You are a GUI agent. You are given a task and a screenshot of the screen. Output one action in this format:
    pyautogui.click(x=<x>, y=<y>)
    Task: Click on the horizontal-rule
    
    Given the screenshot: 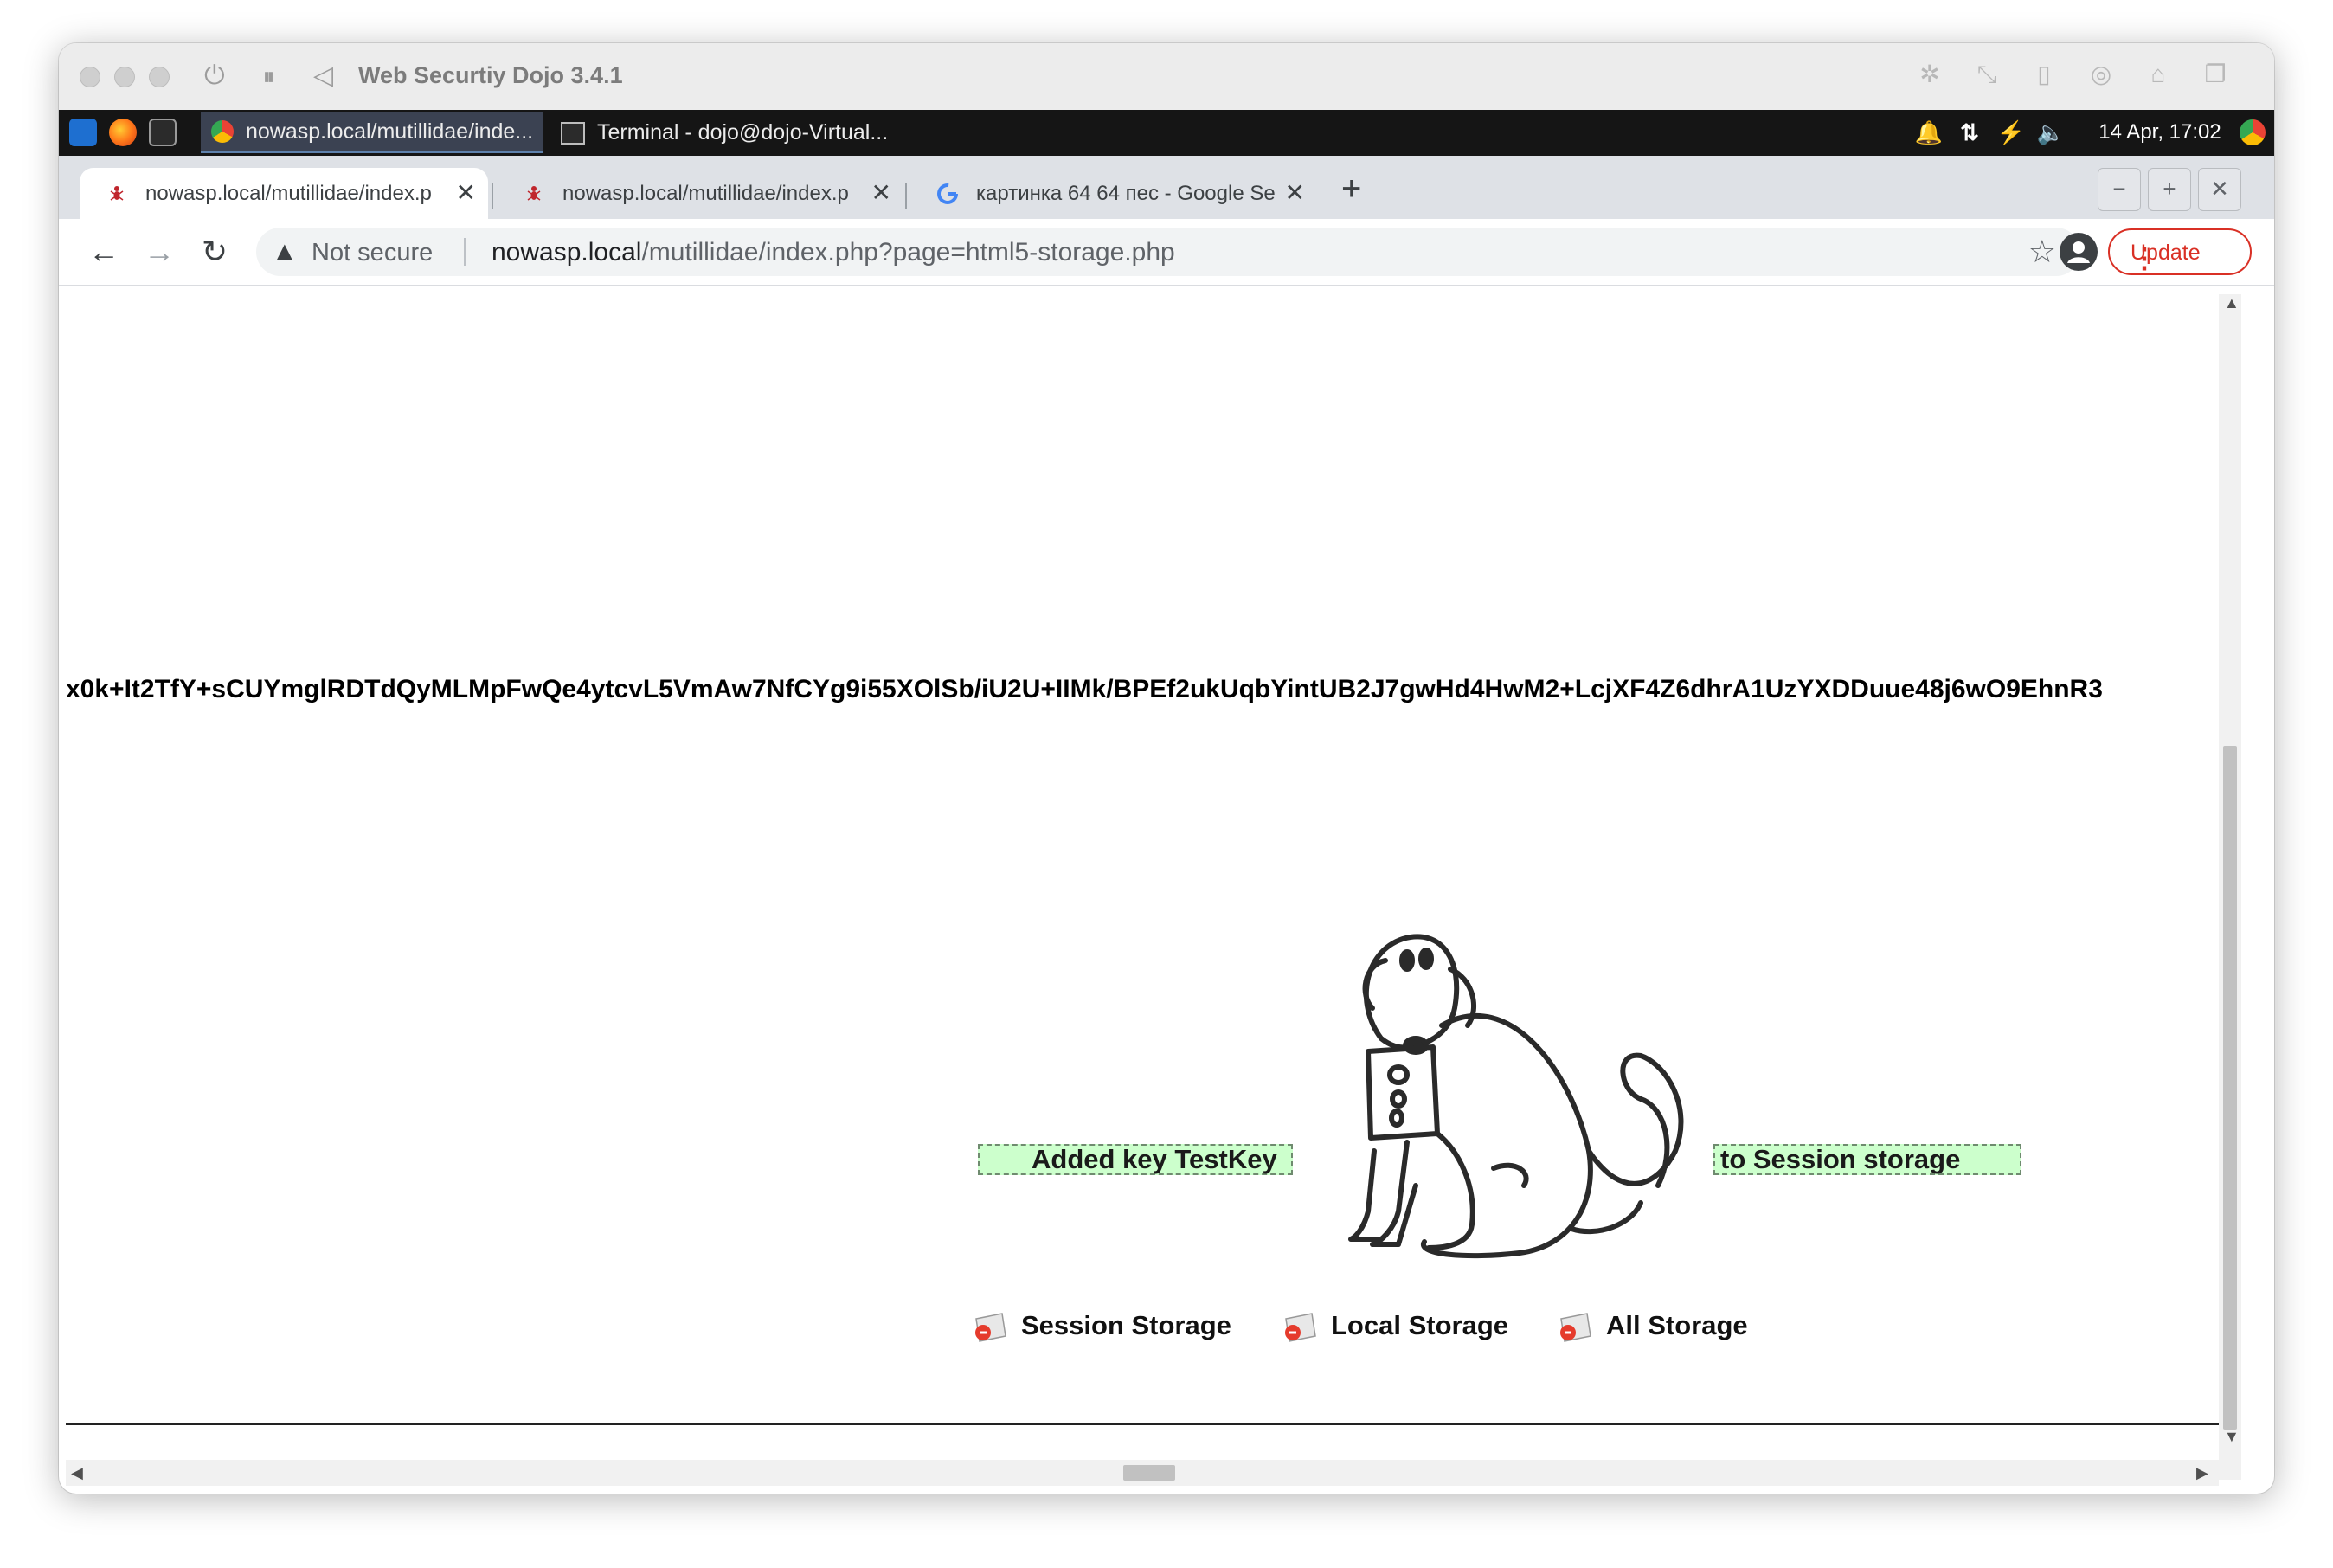 What is the action you would take?
    pyautogui.click(x=1142, y=1424)
    